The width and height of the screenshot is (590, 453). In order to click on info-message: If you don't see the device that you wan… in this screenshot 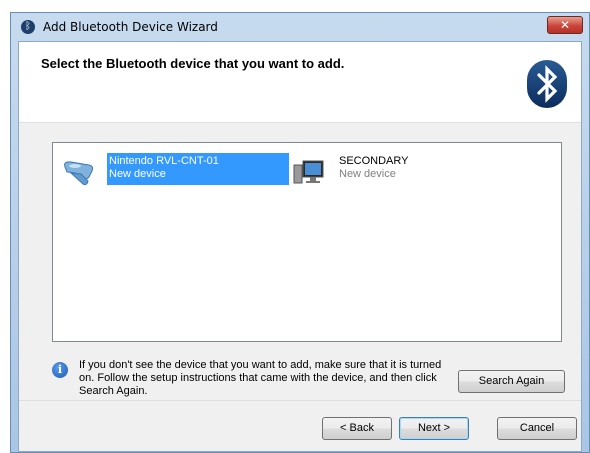, I will do `click(260, 378)`.